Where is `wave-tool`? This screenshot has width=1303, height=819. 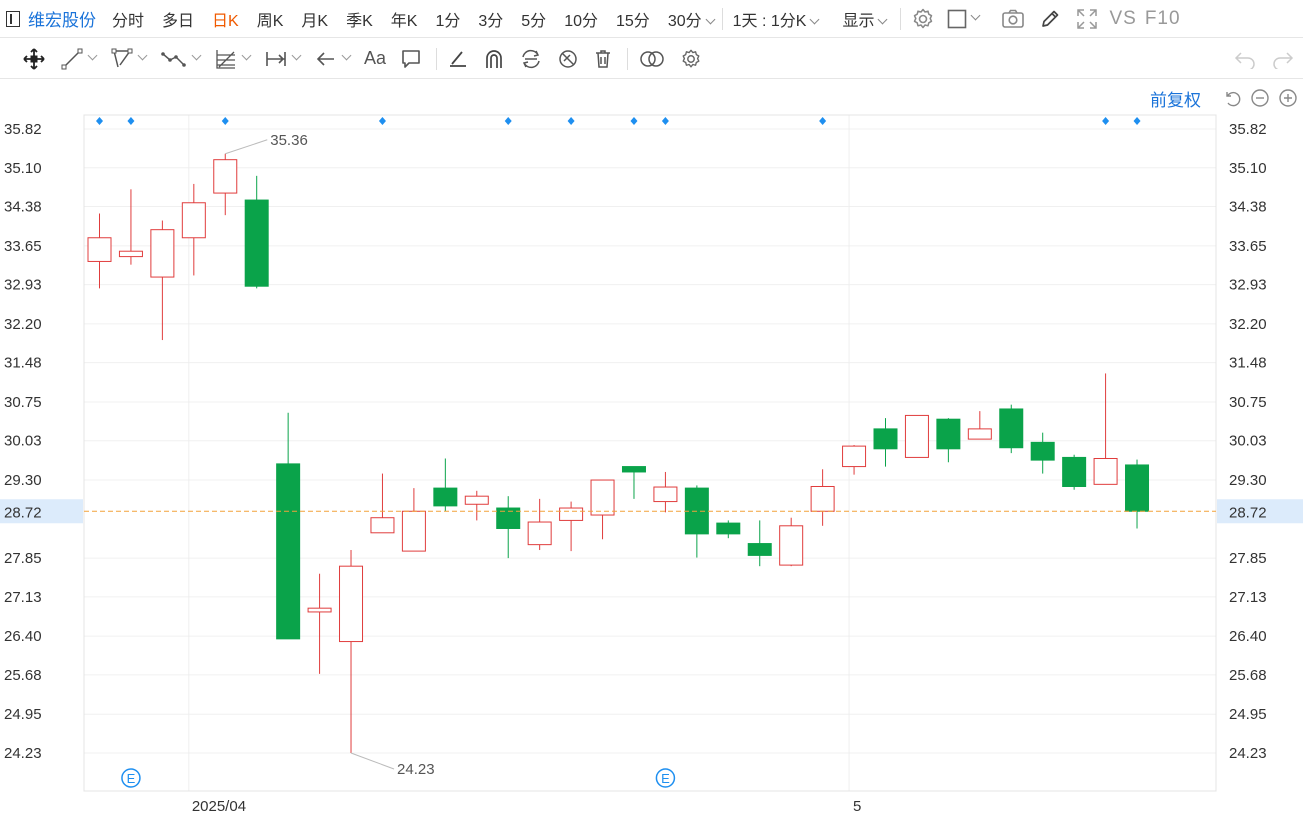 wave-tool is located at coordinates (181, 59).